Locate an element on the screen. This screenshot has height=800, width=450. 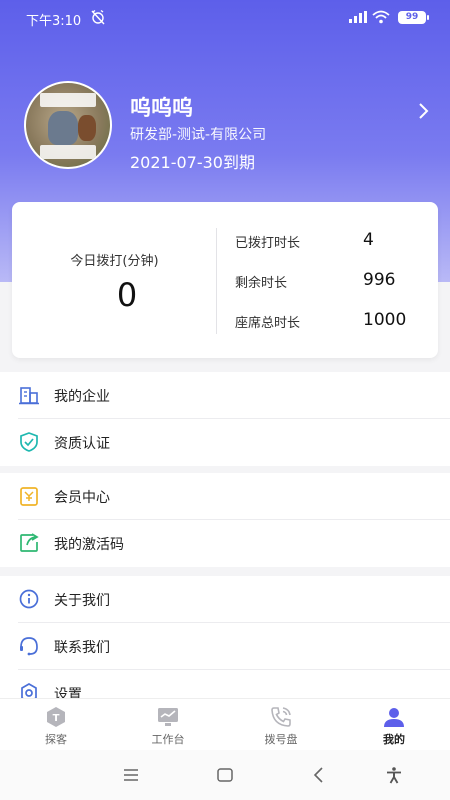
stat-row-dialed: 已拨打时长 4 is located at coordinates (330, 241).